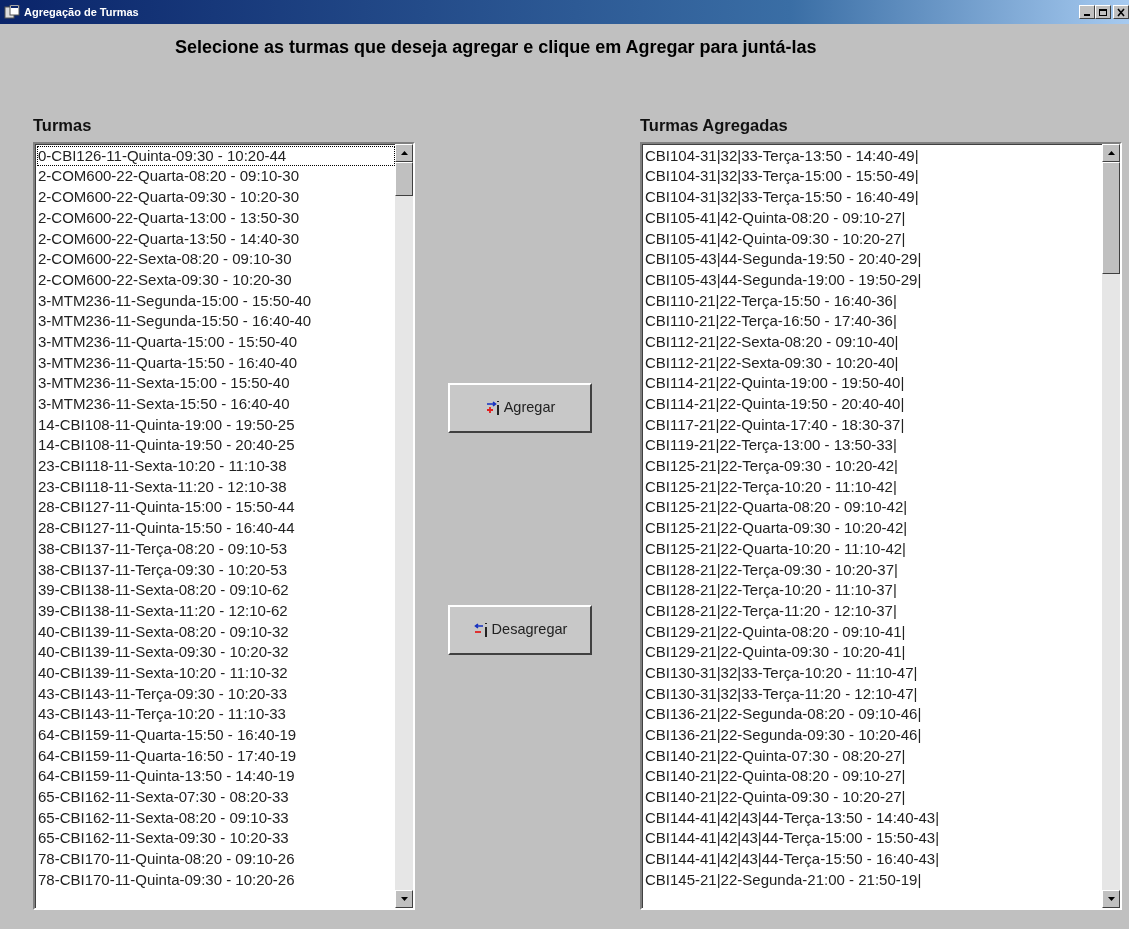 Image resolution: width=1129 pixels, height=929 pixels. What do you see at coordinates (216, 570) in the screenshot?
I see `list-item: 38-CBI137-11-Terça-09:30 - 10:20-53` at bounding box center [216, 570].